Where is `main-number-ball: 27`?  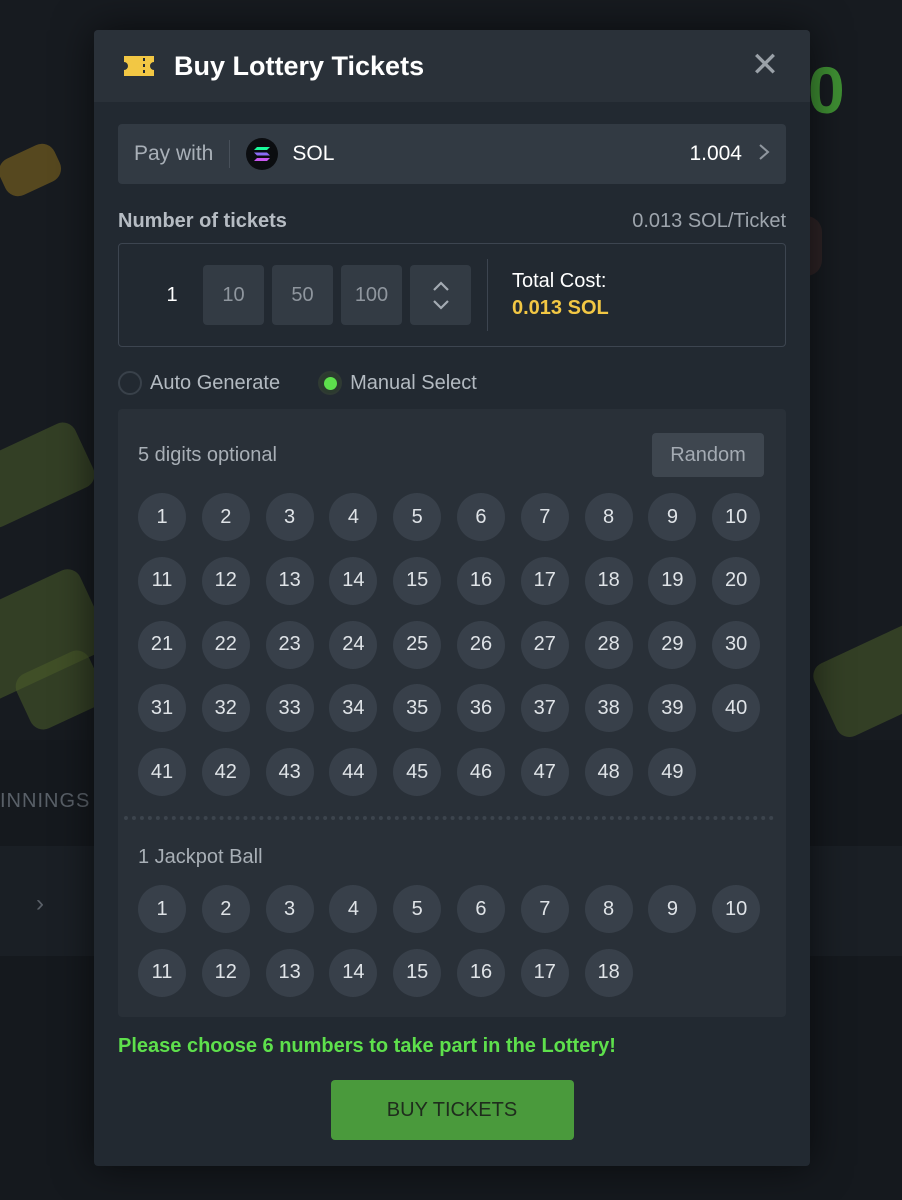
main-number-ball: 27 is located at coordinates (544, 644).